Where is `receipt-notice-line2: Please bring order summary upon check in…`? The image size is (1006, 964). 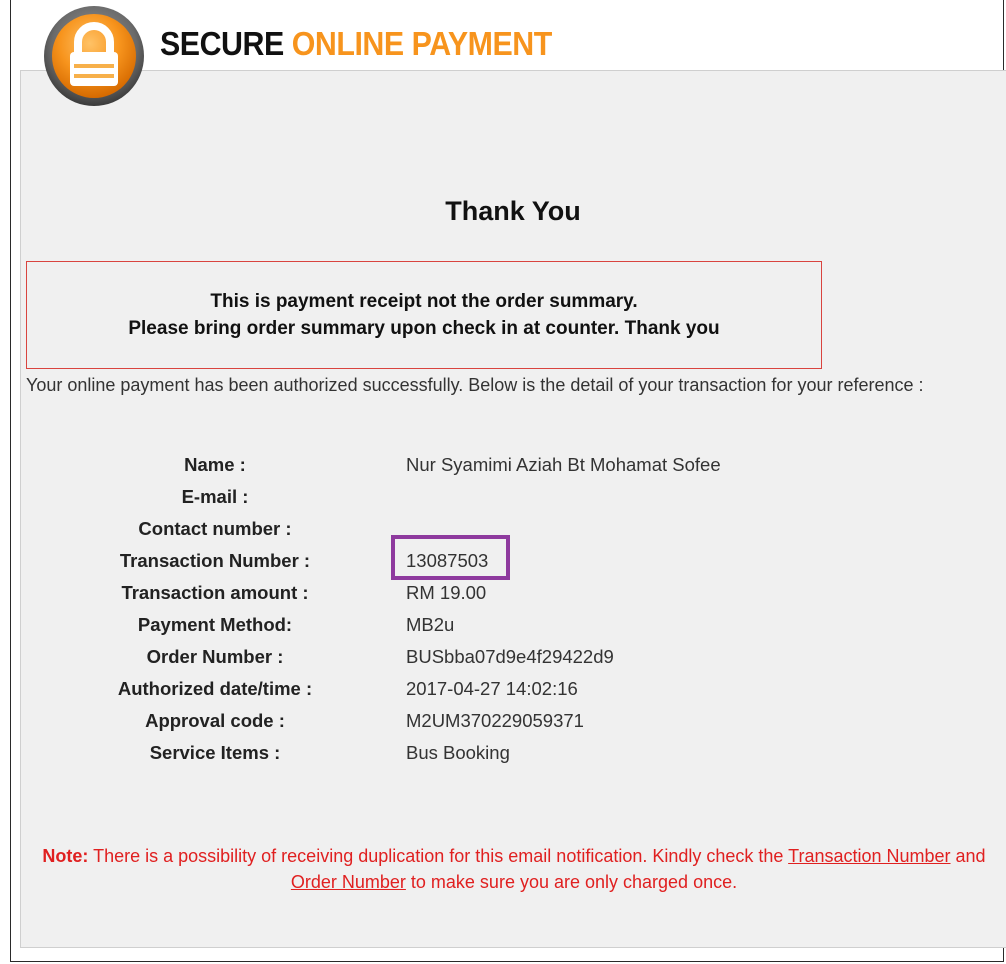
receipt-notice-line2: Please bring order summary upon check in… is located at coordinates (424, 328).